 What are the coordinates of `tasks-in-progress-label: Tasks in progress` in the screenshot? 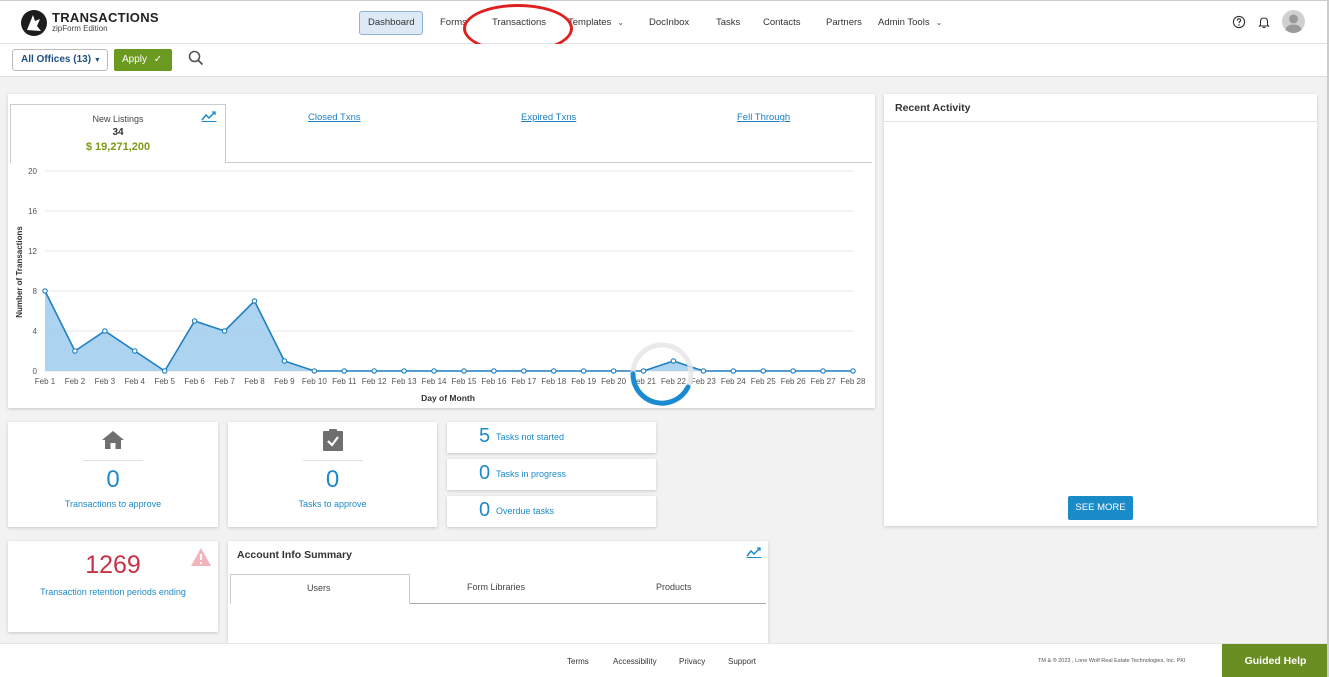 It's located at (531, 474).